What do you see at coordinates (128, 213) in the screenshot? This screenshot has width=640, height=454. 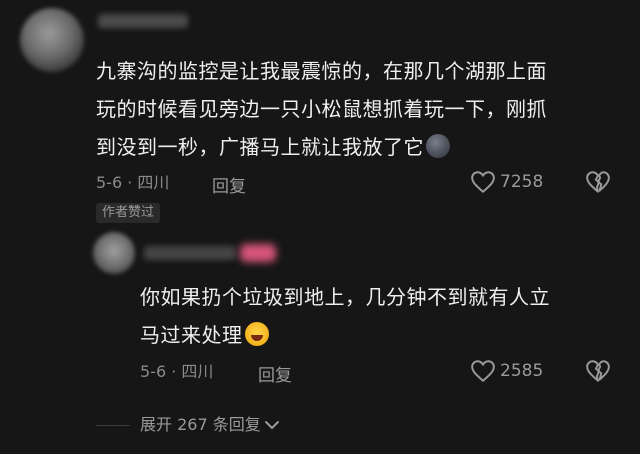 I see `author-liked-badge: 作者赞过` at bounding box center [128, 213].